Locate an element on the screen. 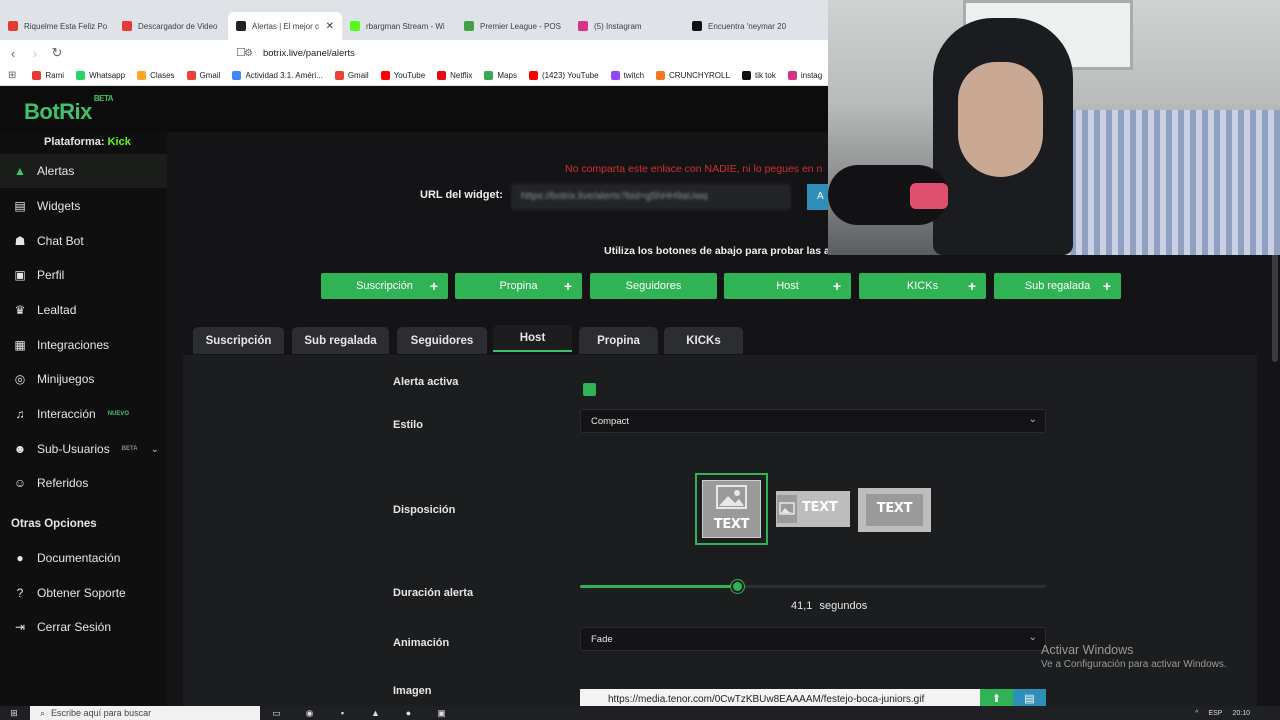 This screenshot has width=1280, height=720. sidebar-item-label: Perfil is located at coordinates (51, 275).